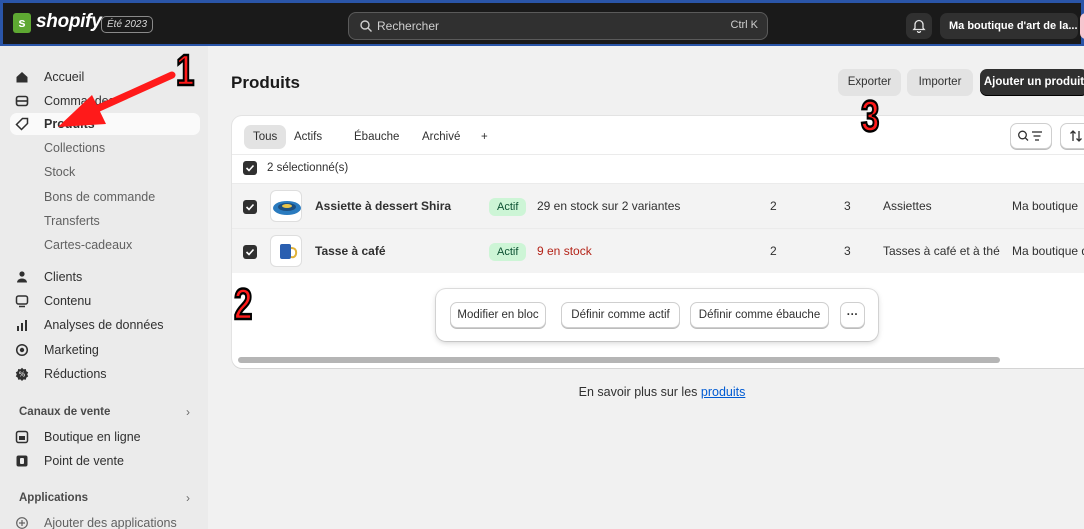  I want to click on annotation-number-1: 1, so click(185, 71).